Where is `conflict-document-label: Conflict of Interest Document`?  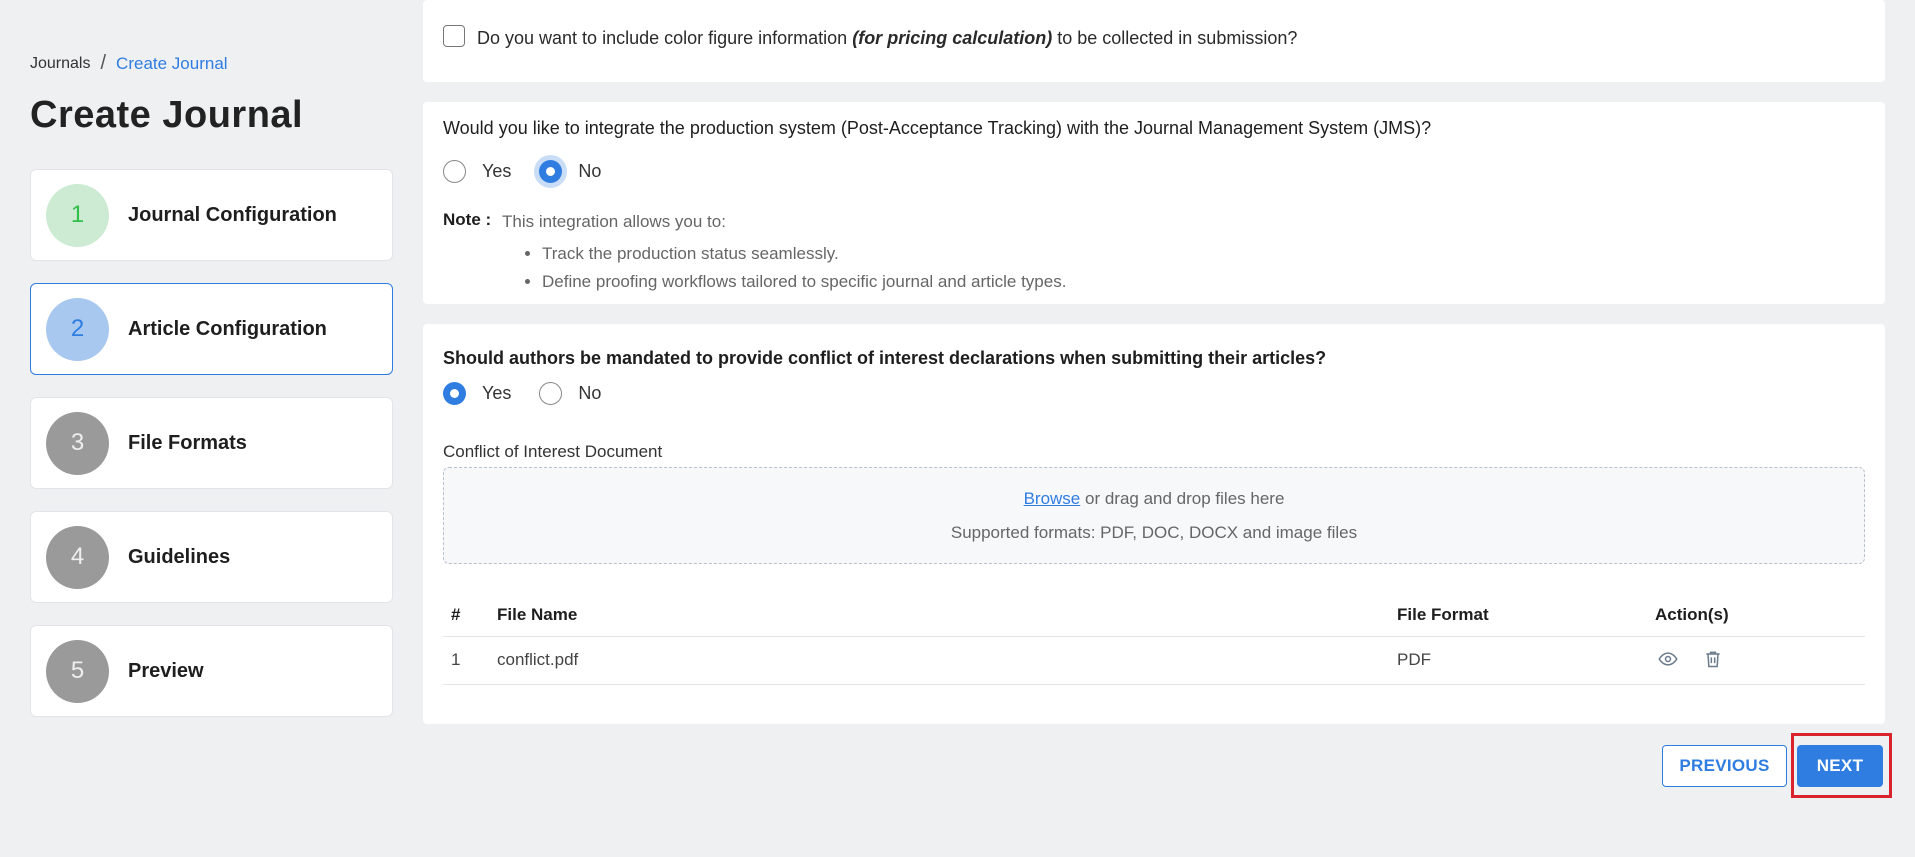
conflict-document-label: Conflict of Interest Document is located at coordinates (553, 451).